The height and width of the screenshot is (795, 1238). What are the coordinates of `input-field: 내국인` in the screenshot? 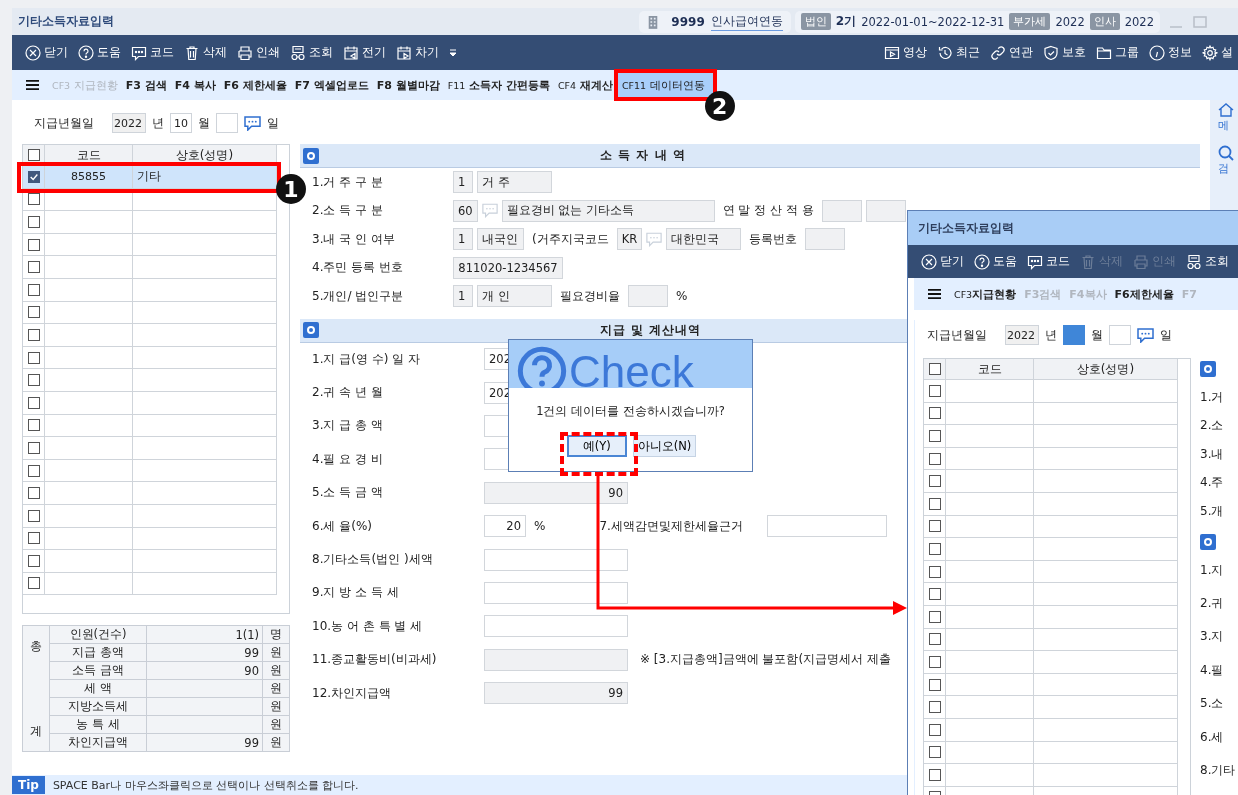 It's located at (500, 239).